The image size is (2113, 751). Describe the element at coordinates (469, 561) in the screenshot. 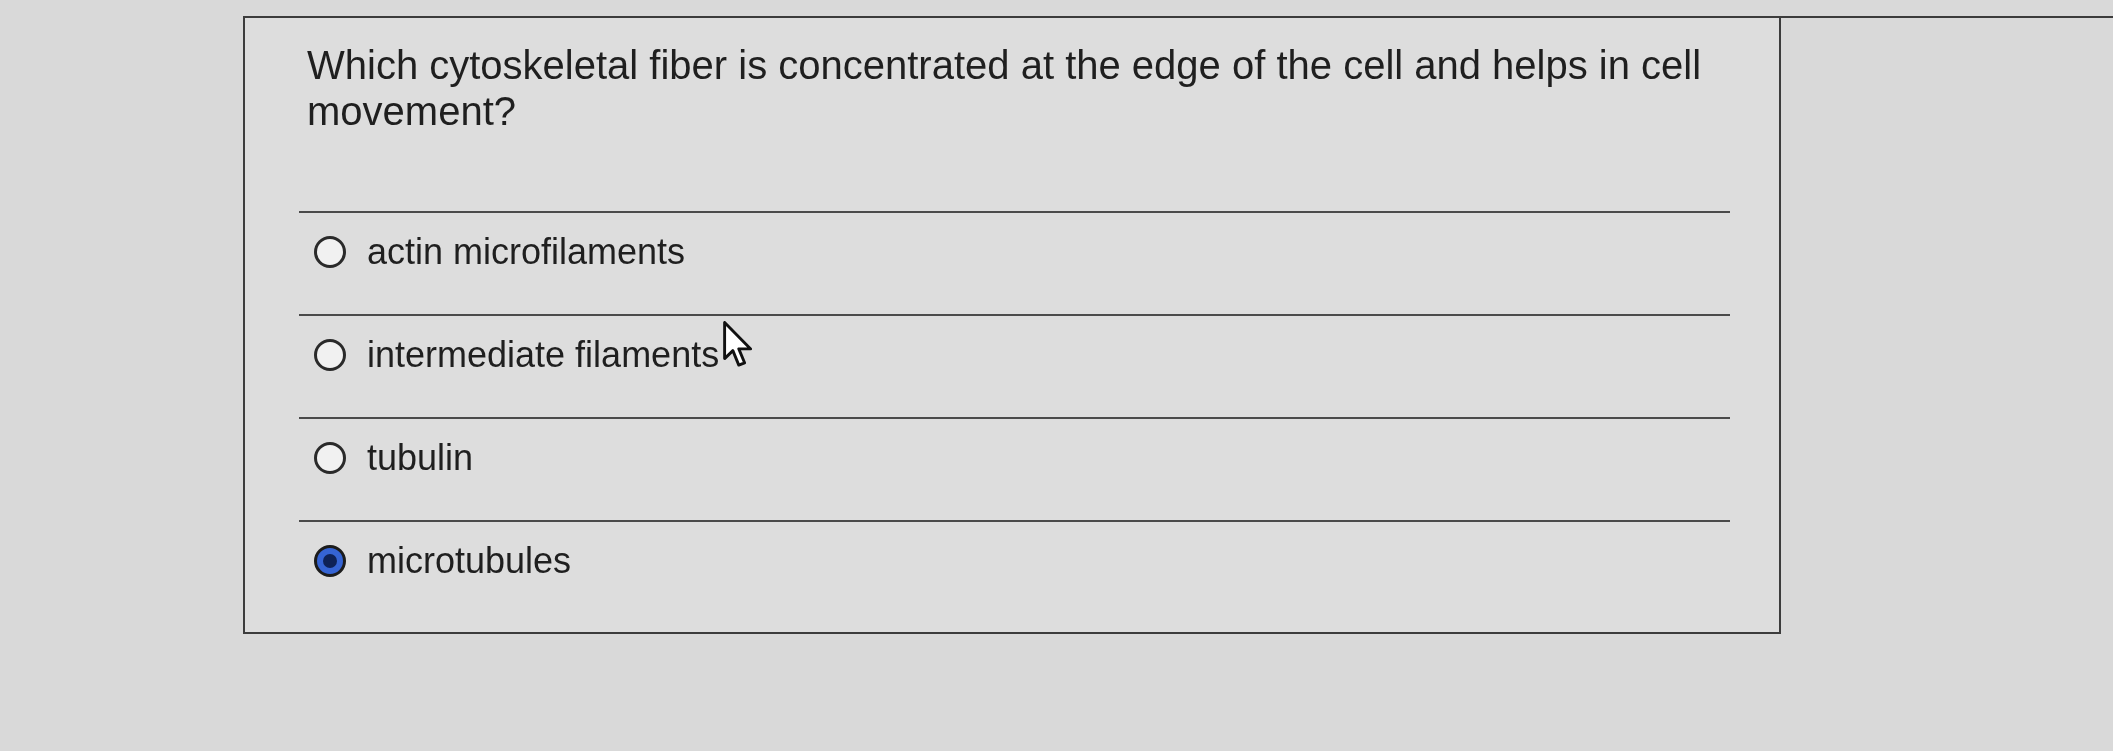

I see `option-label: microtubules` at that location.